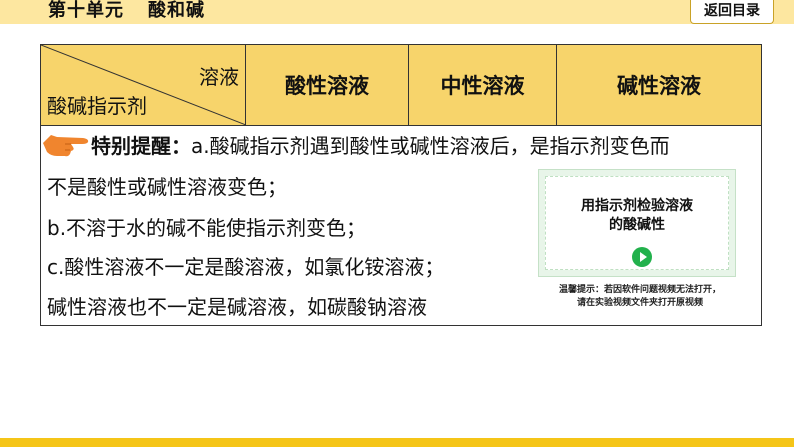  Describe the element at coordinates (397, 442) in the screenshot. I see `bottom-bar` at that location.